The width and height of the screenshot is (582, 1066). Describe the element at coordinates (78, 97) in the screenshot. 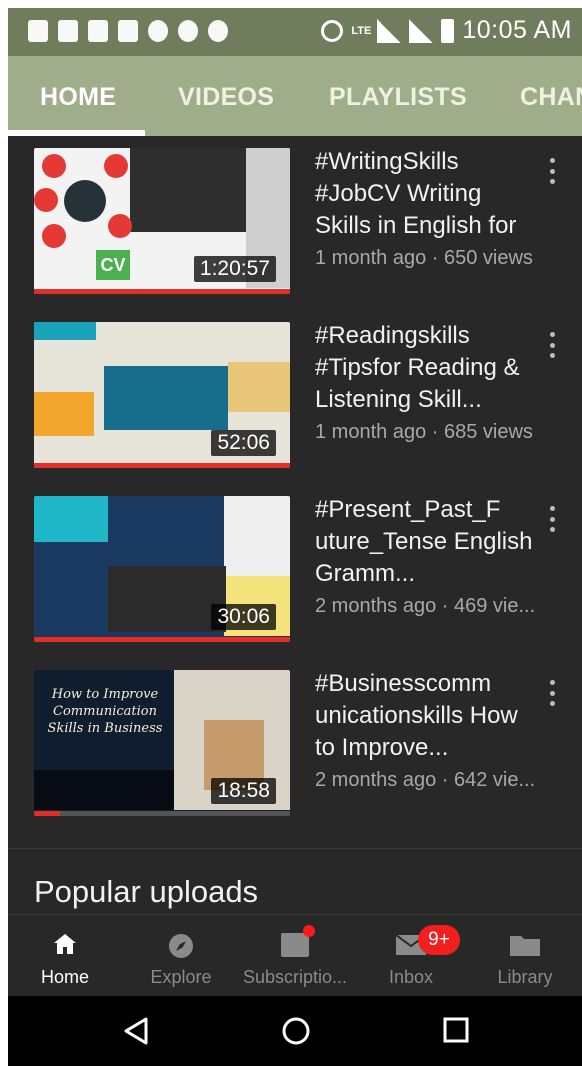

I see `tab-home: HOME` at that location.